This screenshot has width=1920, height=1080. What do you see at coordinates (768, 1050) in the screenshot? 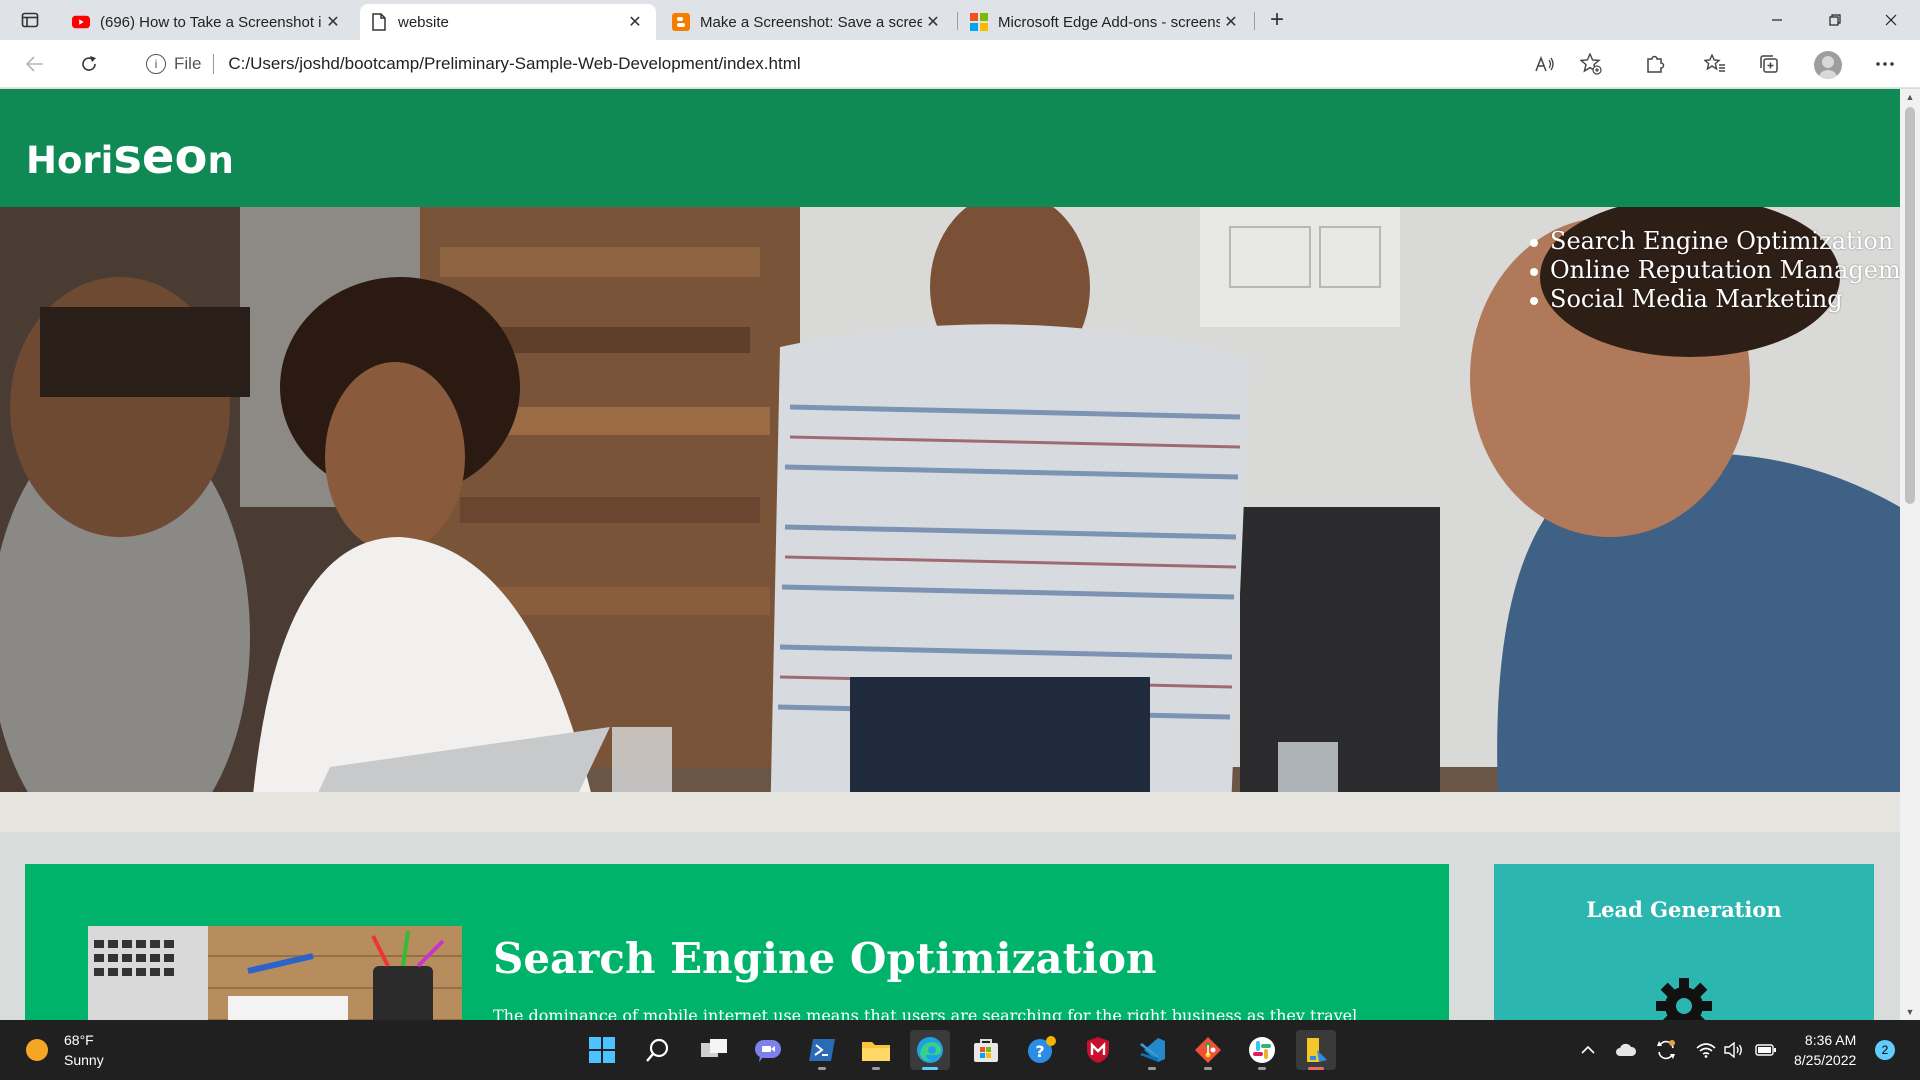
I see `teams-chat-button` at bounding box center [768, 1050].